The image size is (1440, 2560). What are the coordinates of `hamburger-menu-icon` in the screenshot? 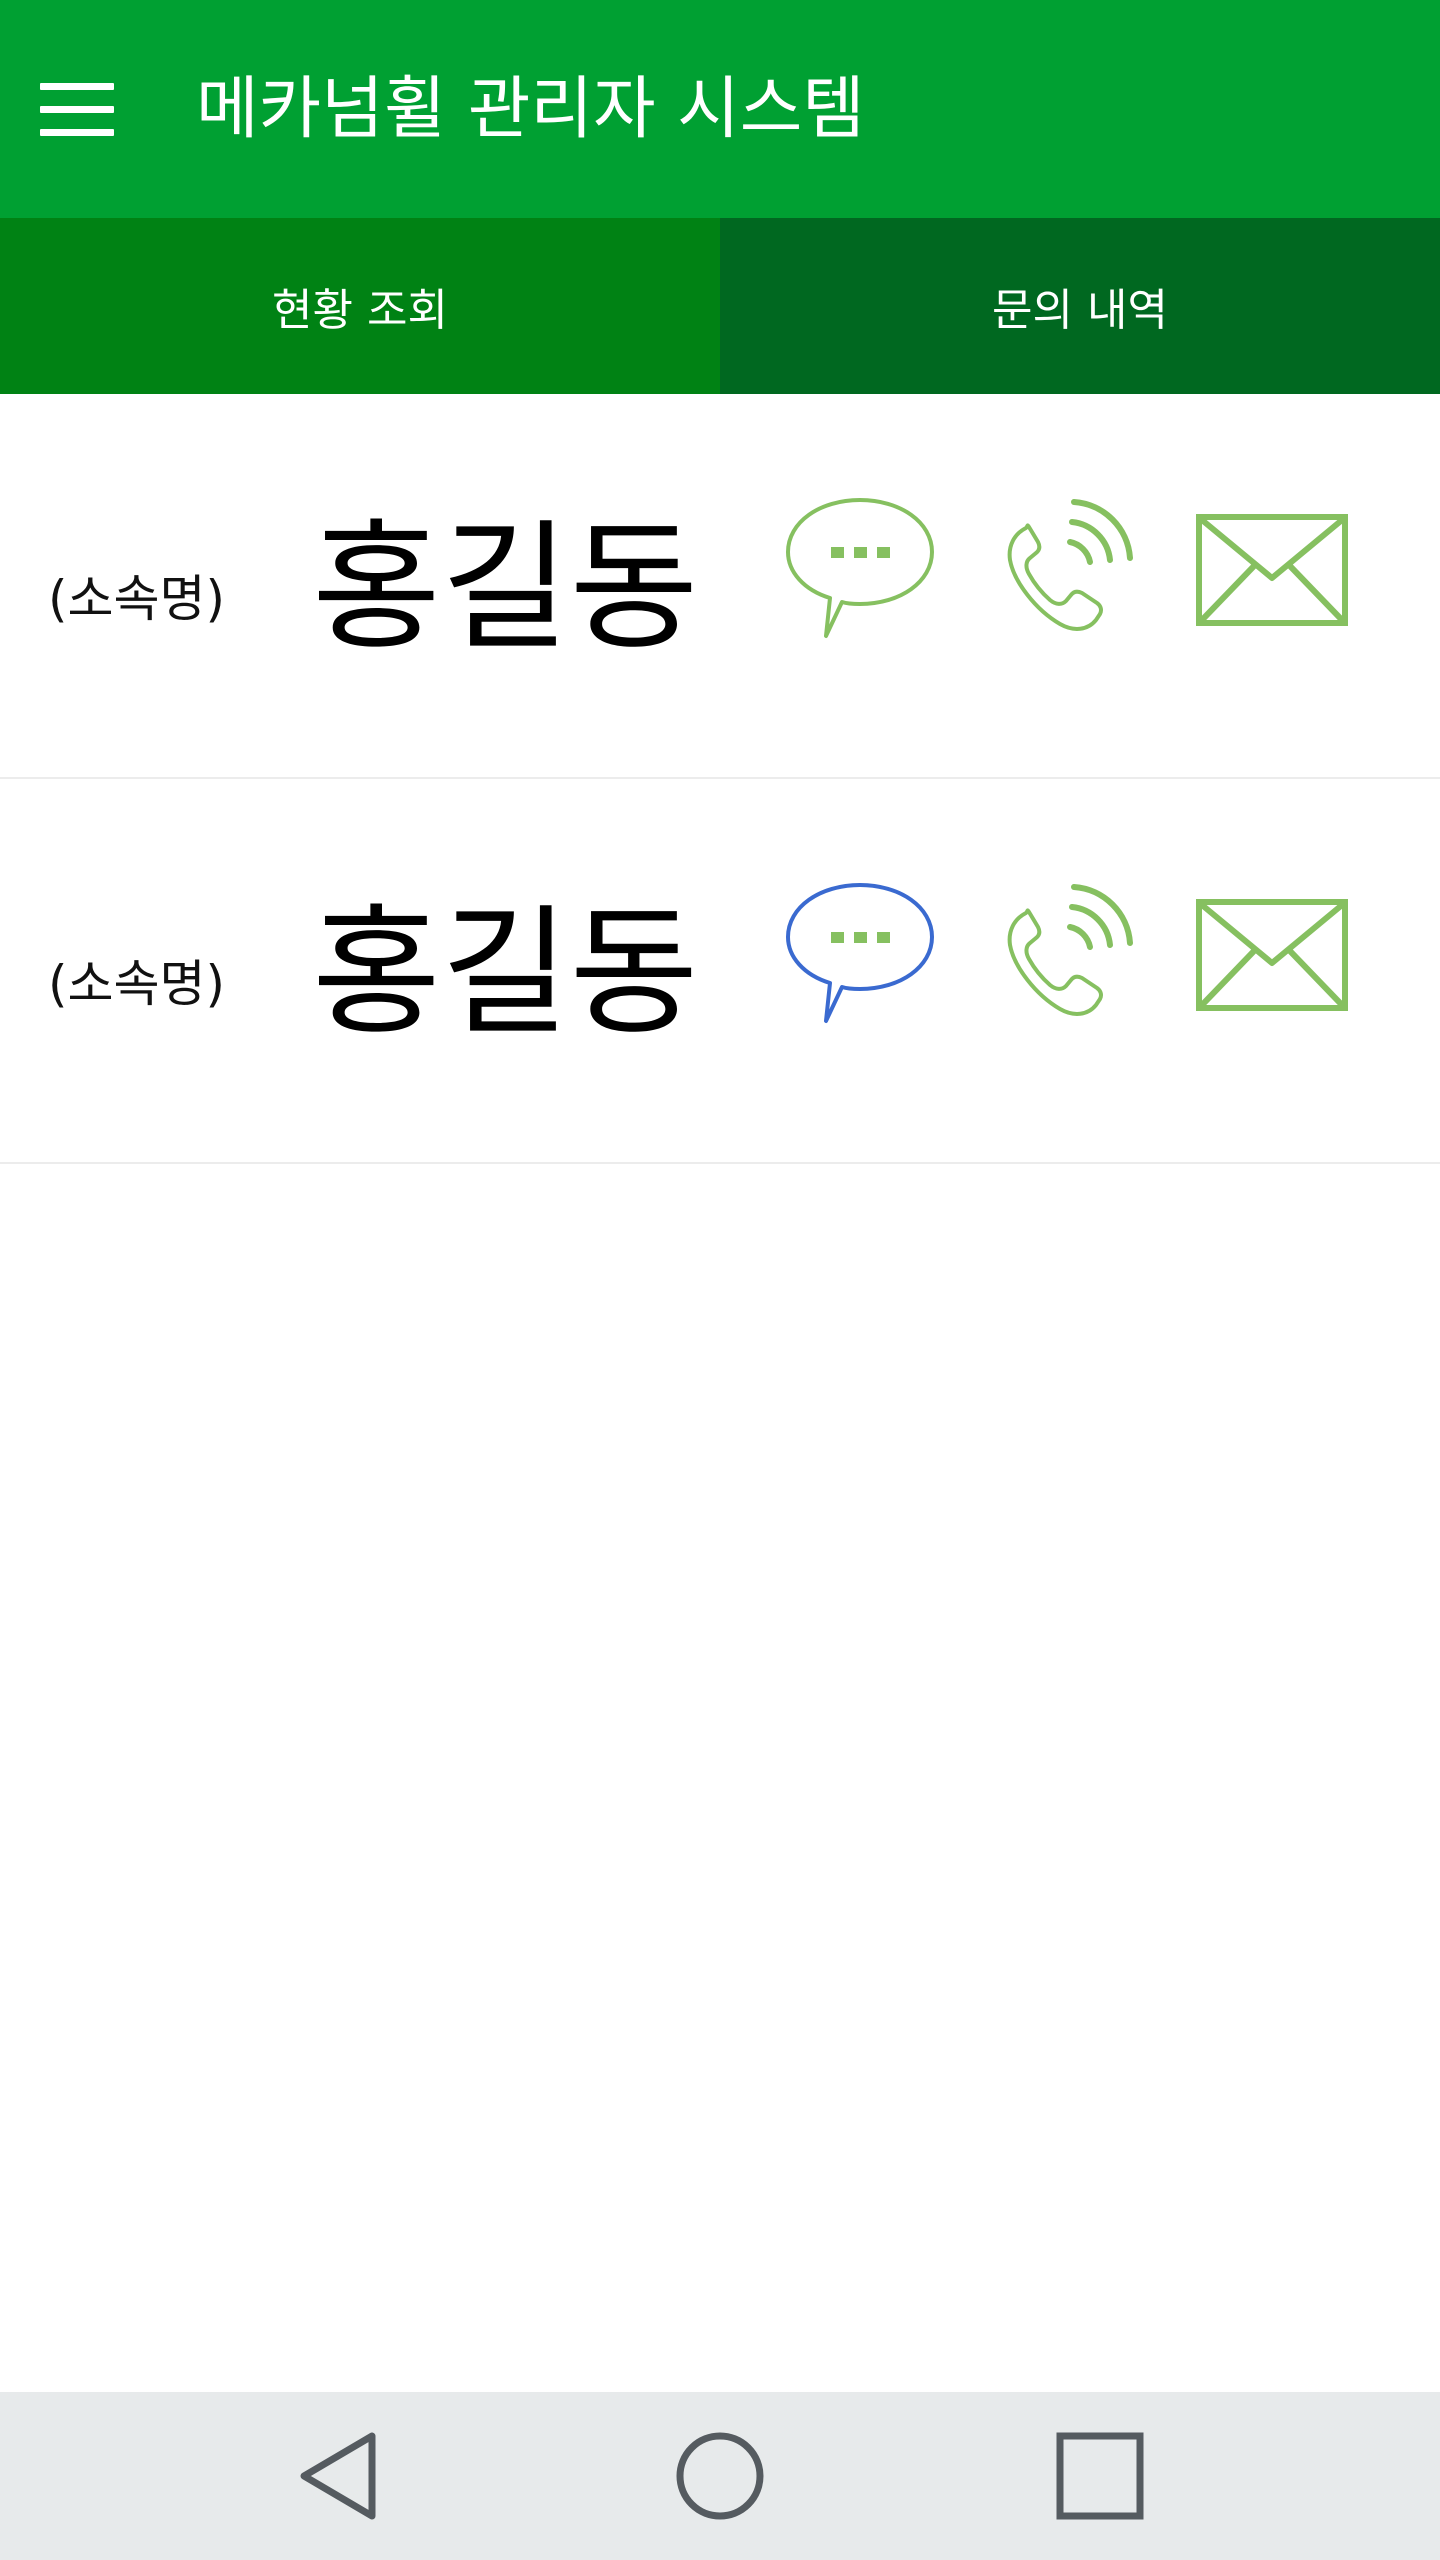 It's located at (90, 109).